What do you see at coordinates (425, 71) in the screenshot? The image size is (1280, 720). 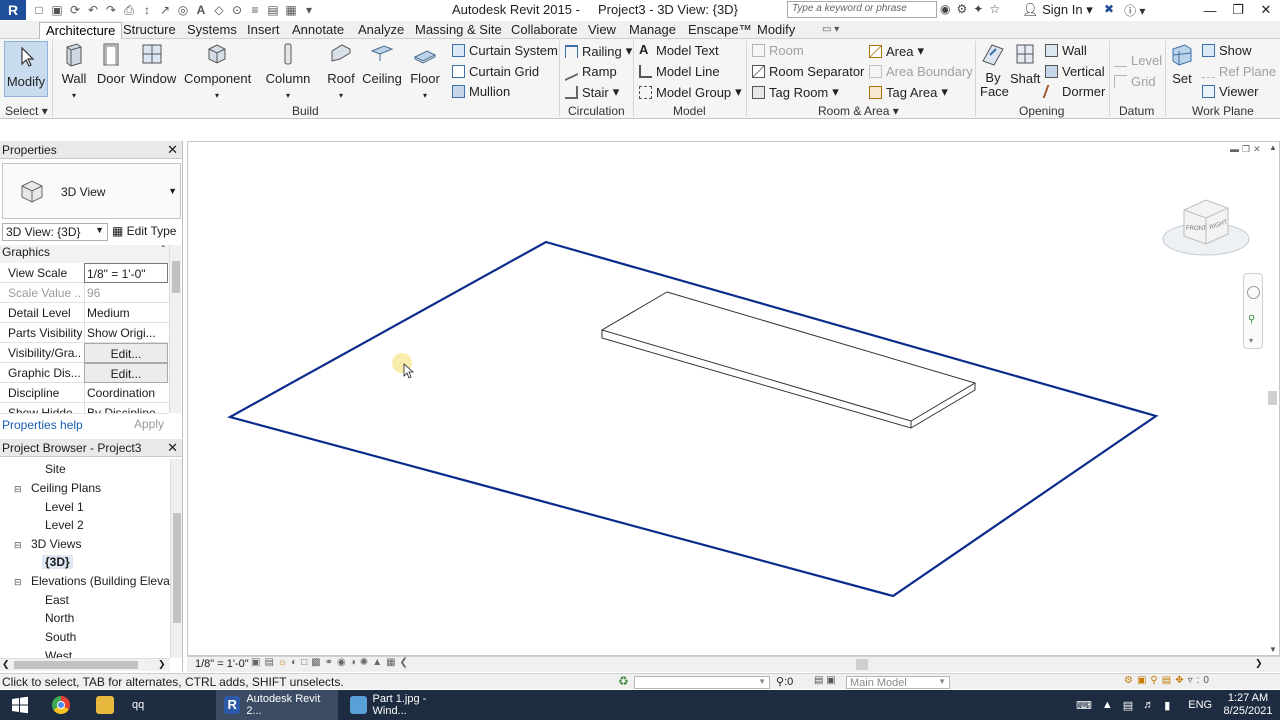 I see `floor-button: Floor ▾` at bounding box center [425, 71].